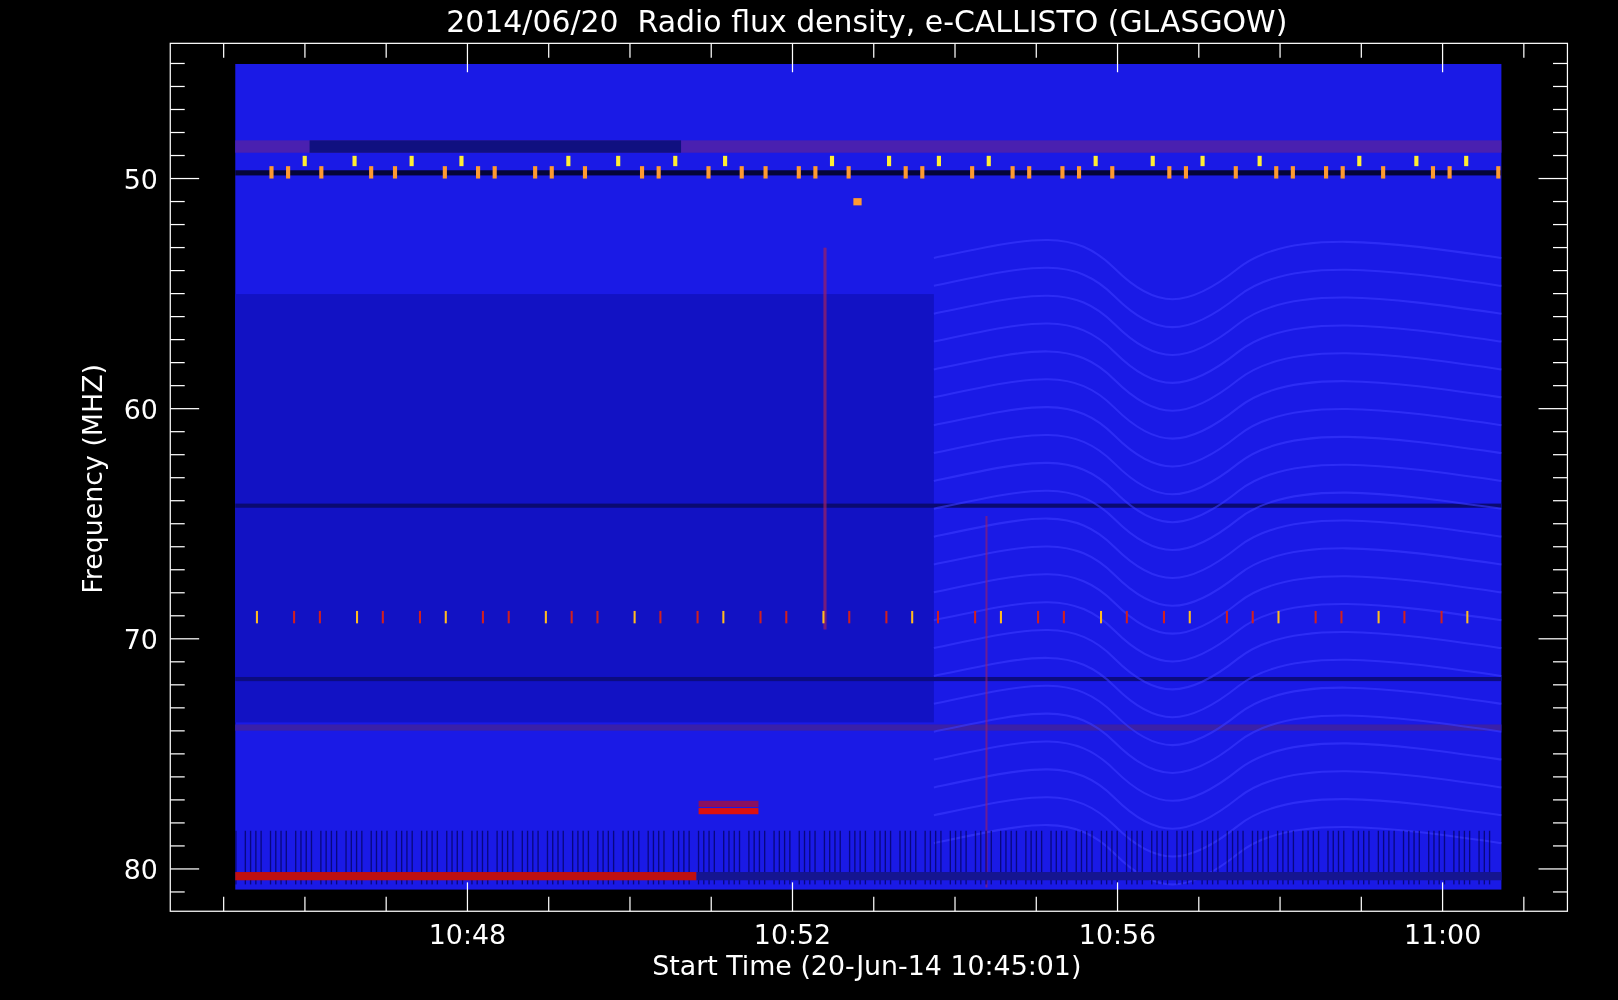  Describe the element at coordinates (140, 409) in the screenshot. I see `tick-label: 60` at that location.